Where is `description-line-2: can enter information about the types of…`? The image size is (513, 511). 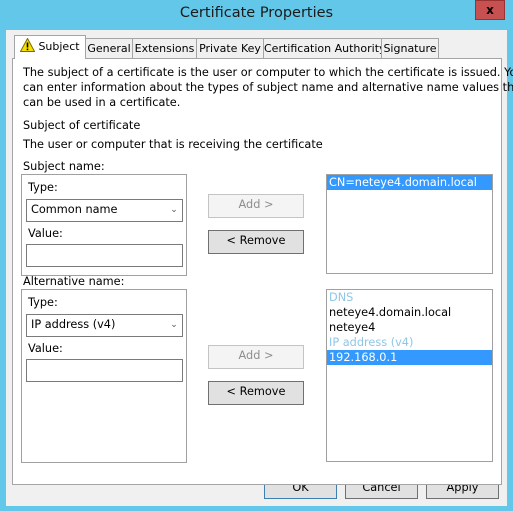
description-line-2: can enter information about the types of… is located at coordinates (268, 87).